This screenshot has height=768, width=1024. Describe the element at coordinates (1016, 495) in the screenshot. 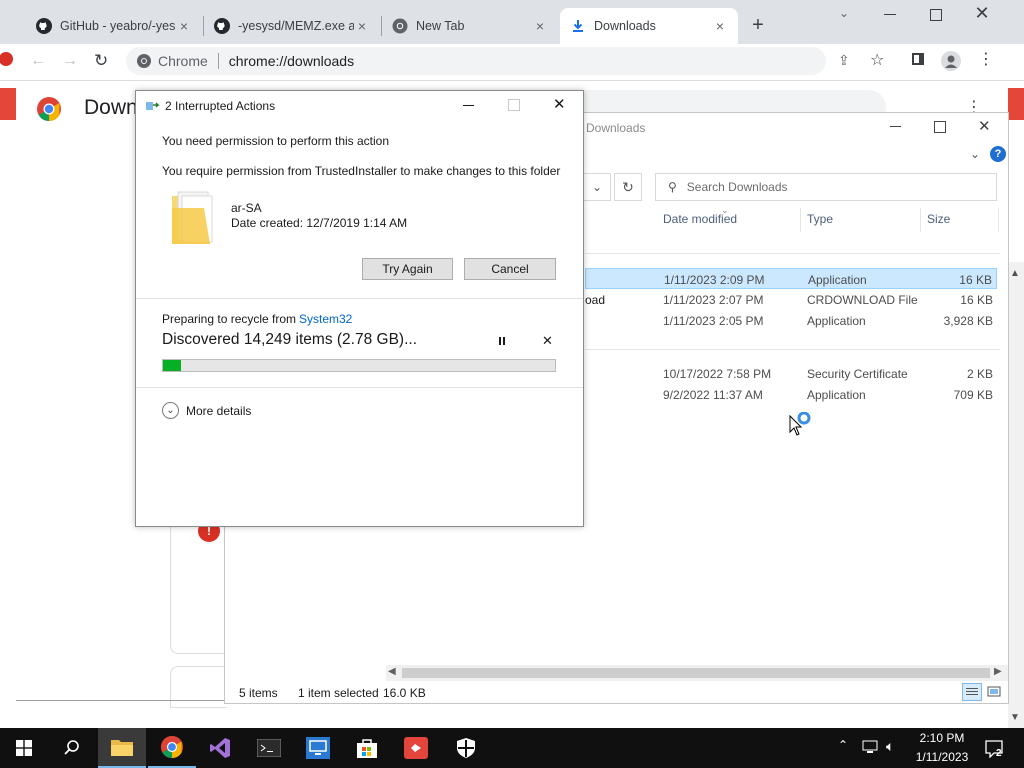

I see `scrollbar` at that location.